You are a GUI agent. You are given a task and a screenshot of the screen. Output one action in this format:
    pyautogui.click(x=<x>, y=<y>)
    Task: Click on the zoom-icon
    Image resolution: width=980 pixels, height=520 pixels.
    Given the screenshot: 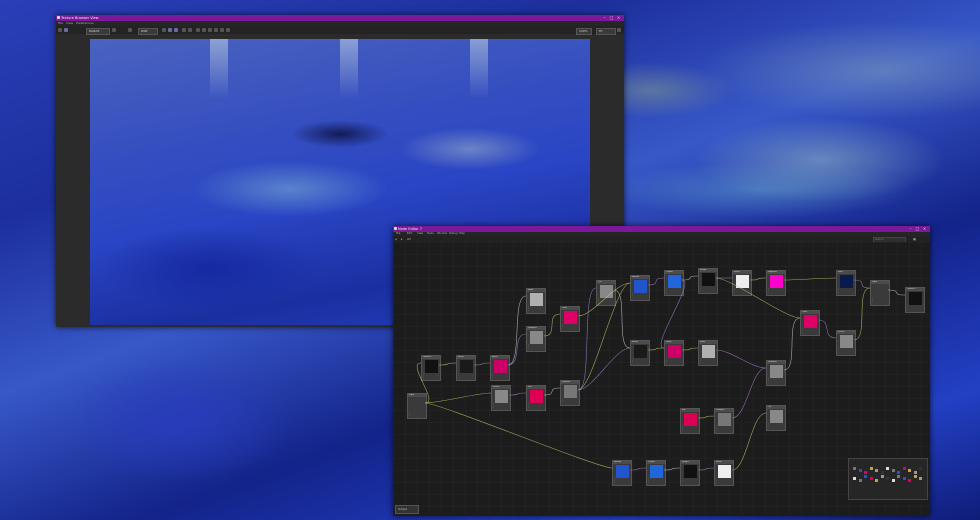 What is the action you would take?
    pyautogui.click(x=184, y=30)
    